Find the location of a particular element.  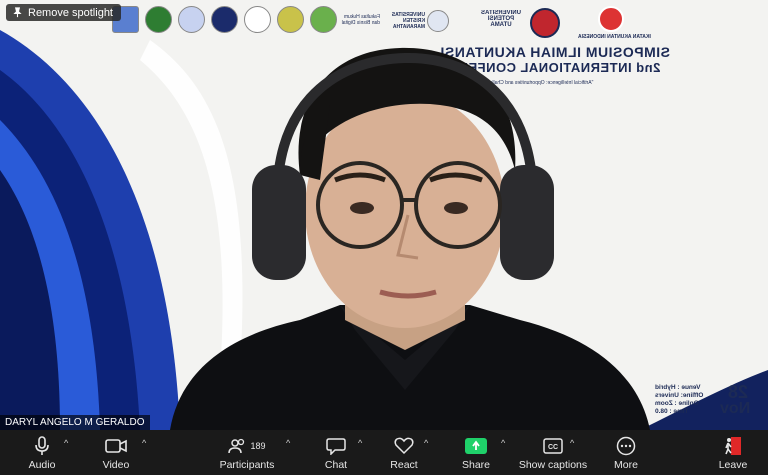

participants-button: 189 Participants is located at coordinates (247, 452).